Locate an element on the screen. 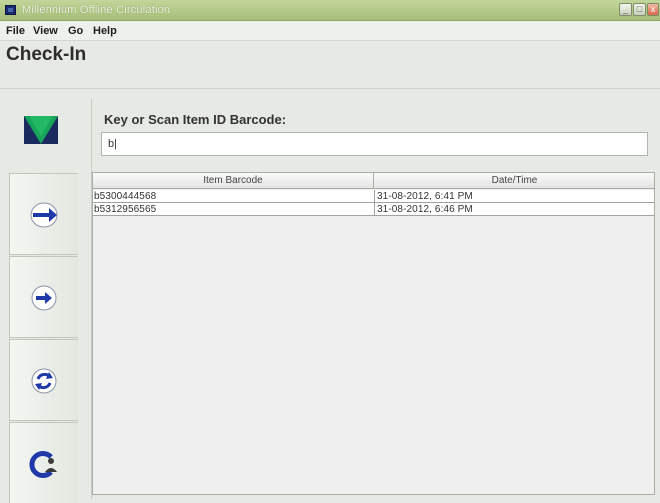 This screenshot has height=503, width=660. table-header: Item Barcode Date/Time is located at coordinates (373, 181).